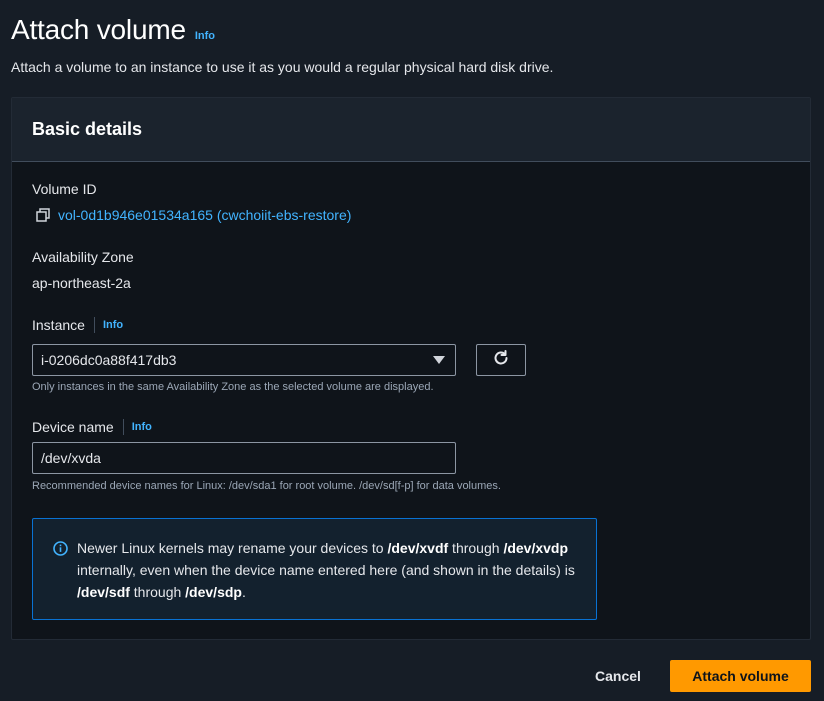 This screenshot has height=701, width=824. What do you see at coordinates (618, 676) in the screenshot?
I see `cancel-button: Cancel` at bounding box center [618, 676].